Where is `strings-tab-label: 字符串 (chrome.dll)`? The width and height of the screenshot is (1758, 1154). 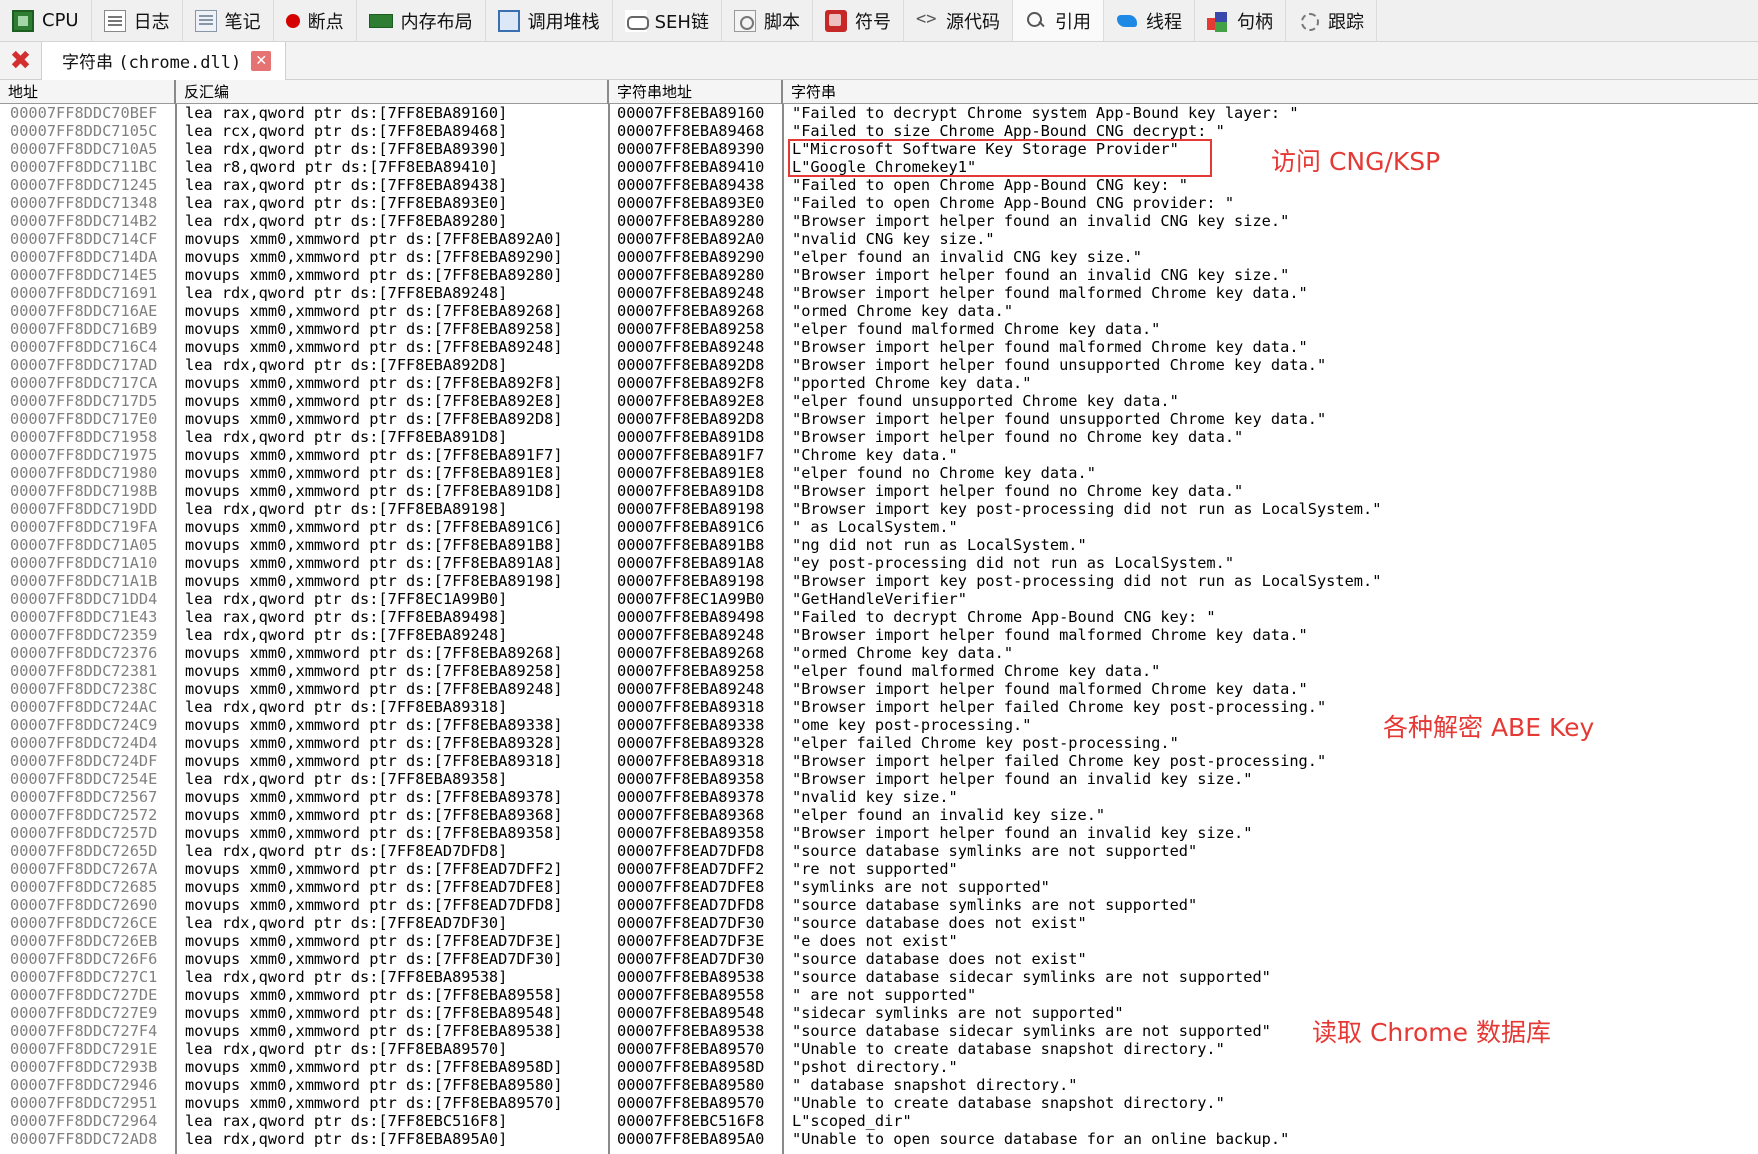 strings-tab-label: 字符串 (chrome.dll) is located at coordinates (151, 60).